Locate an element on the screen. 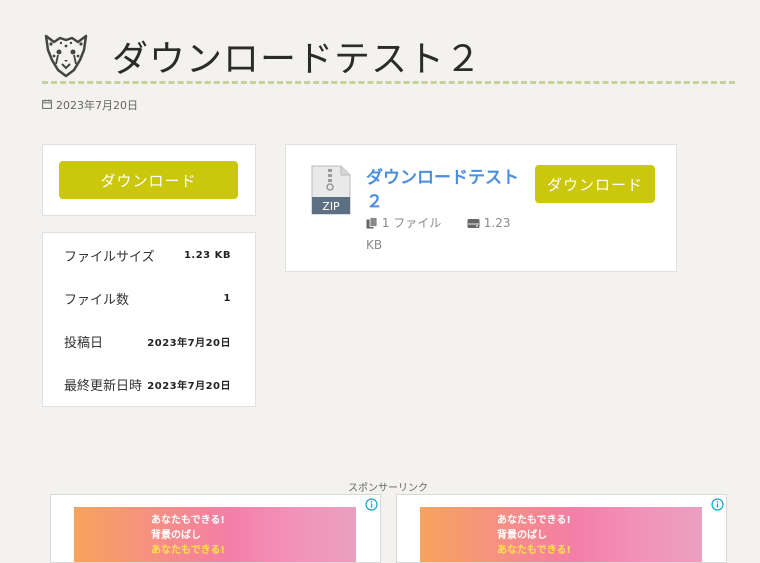 The image size is (760, 563). sponsor-label: スポンサーリンク is located at coordinates (388, 488).